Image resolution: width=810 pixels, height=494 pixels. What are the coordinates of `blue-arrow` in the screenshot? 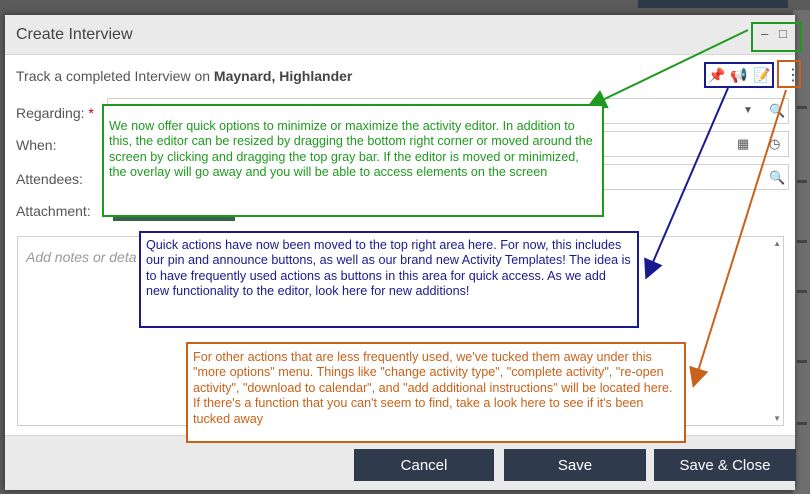 It's located at (686, 183).